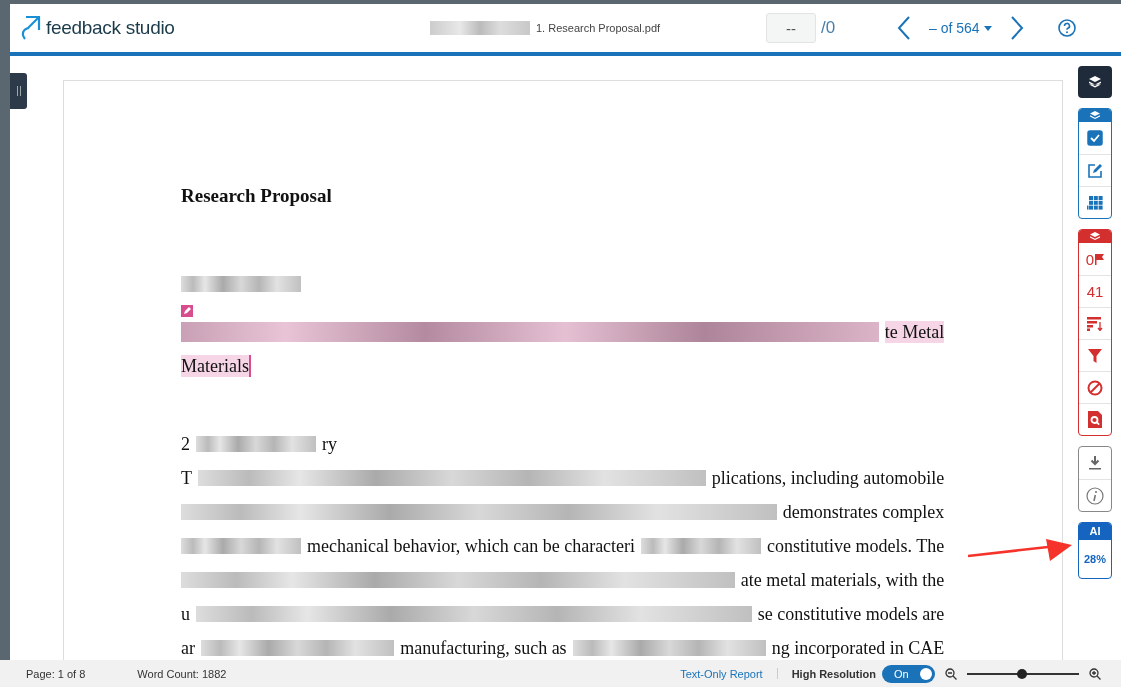 Image resolution: width=1121 pixels, height=687 pixels. I want to click on prohibited-icon, so click(1095, 387).